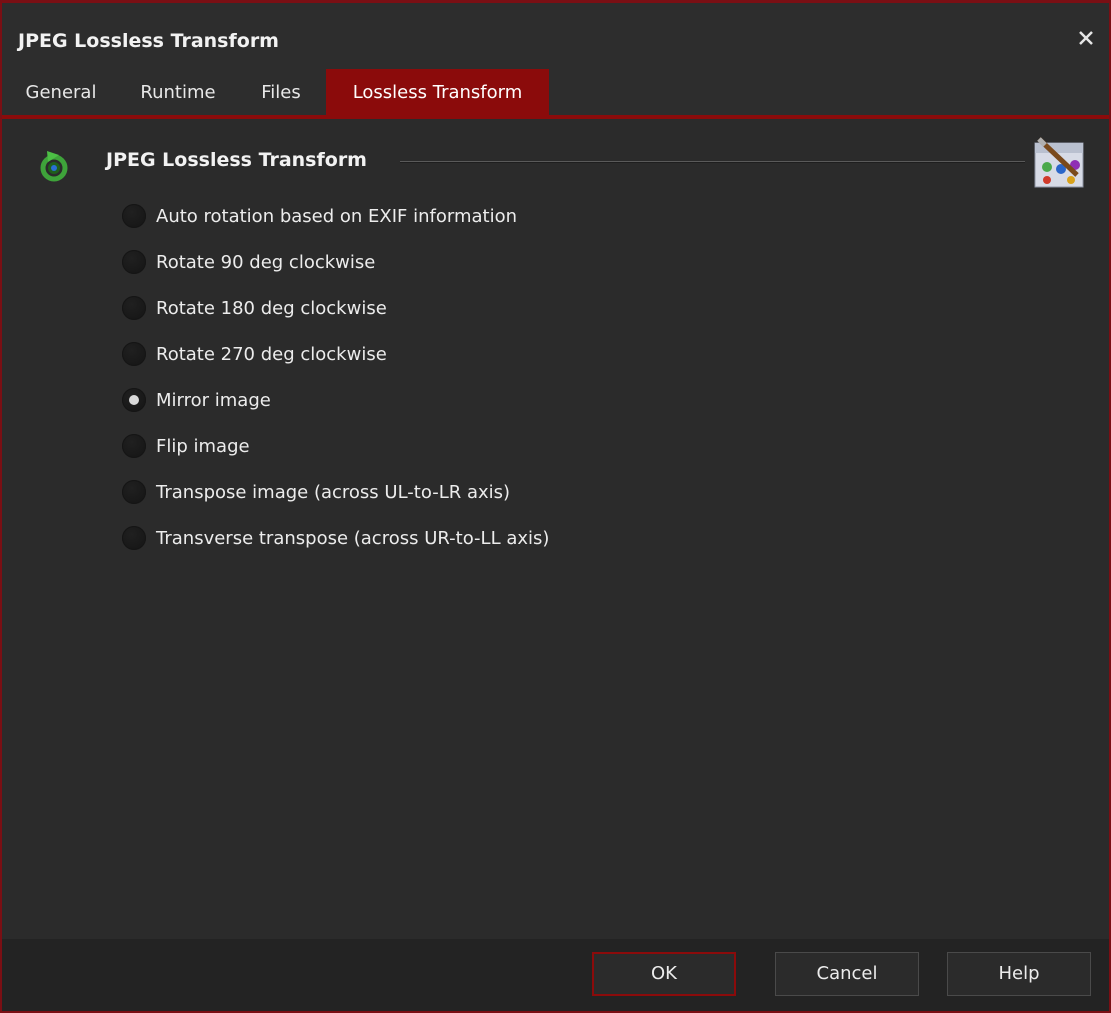 Image resolution: width=1111 pixels, height=1013 pixels. Describe the element at coordinates (271, 354) in the screenshot. I see `option-label: Rotate 270 deg clockwise` at that location.